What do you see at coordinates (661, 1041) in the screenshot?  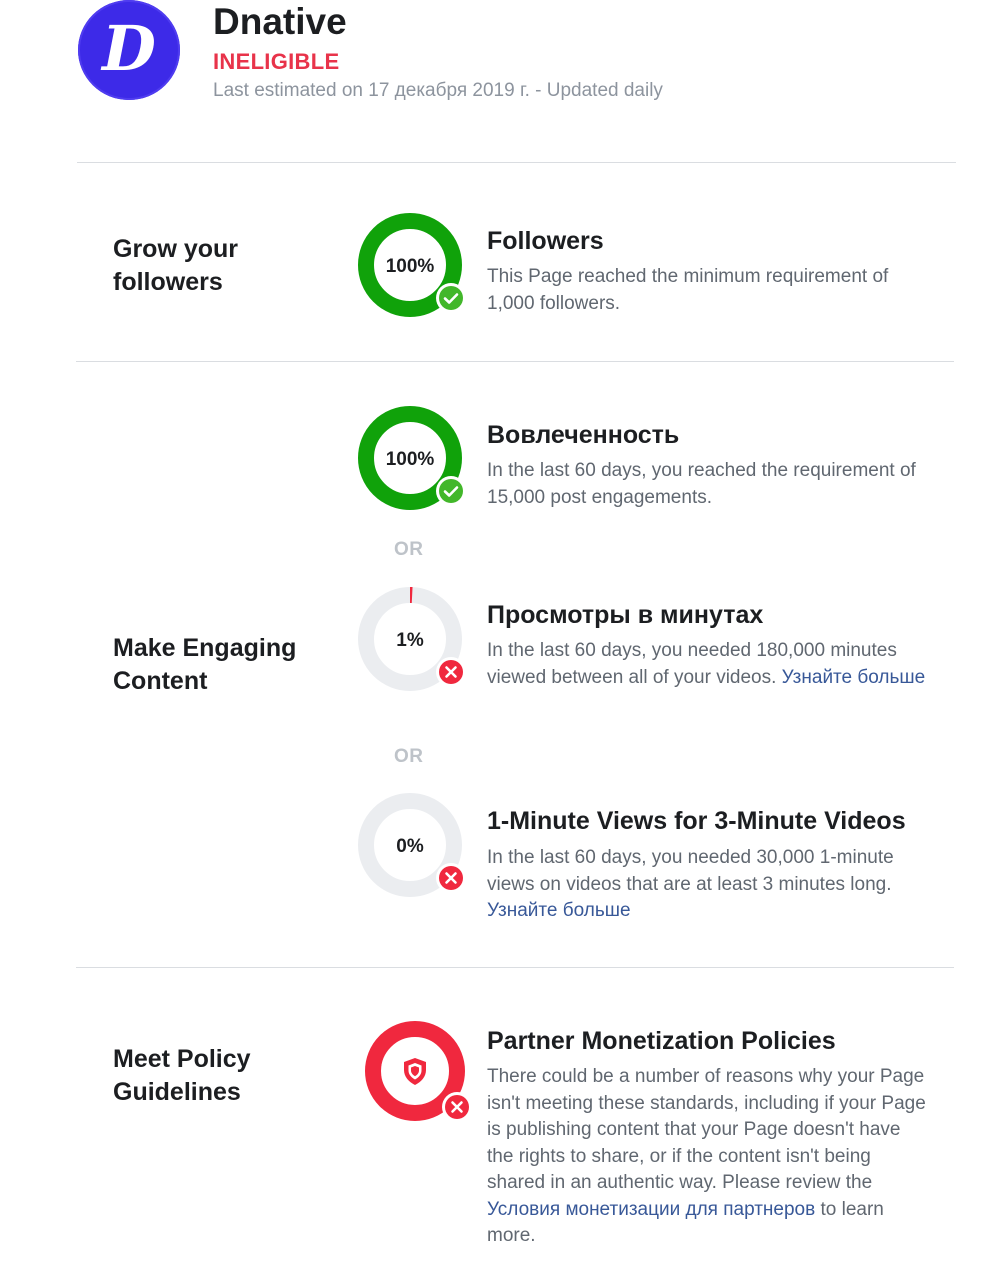 I see `monetization-policies-title: Partner Monetization Policies` at bounding box center [661, 1041].